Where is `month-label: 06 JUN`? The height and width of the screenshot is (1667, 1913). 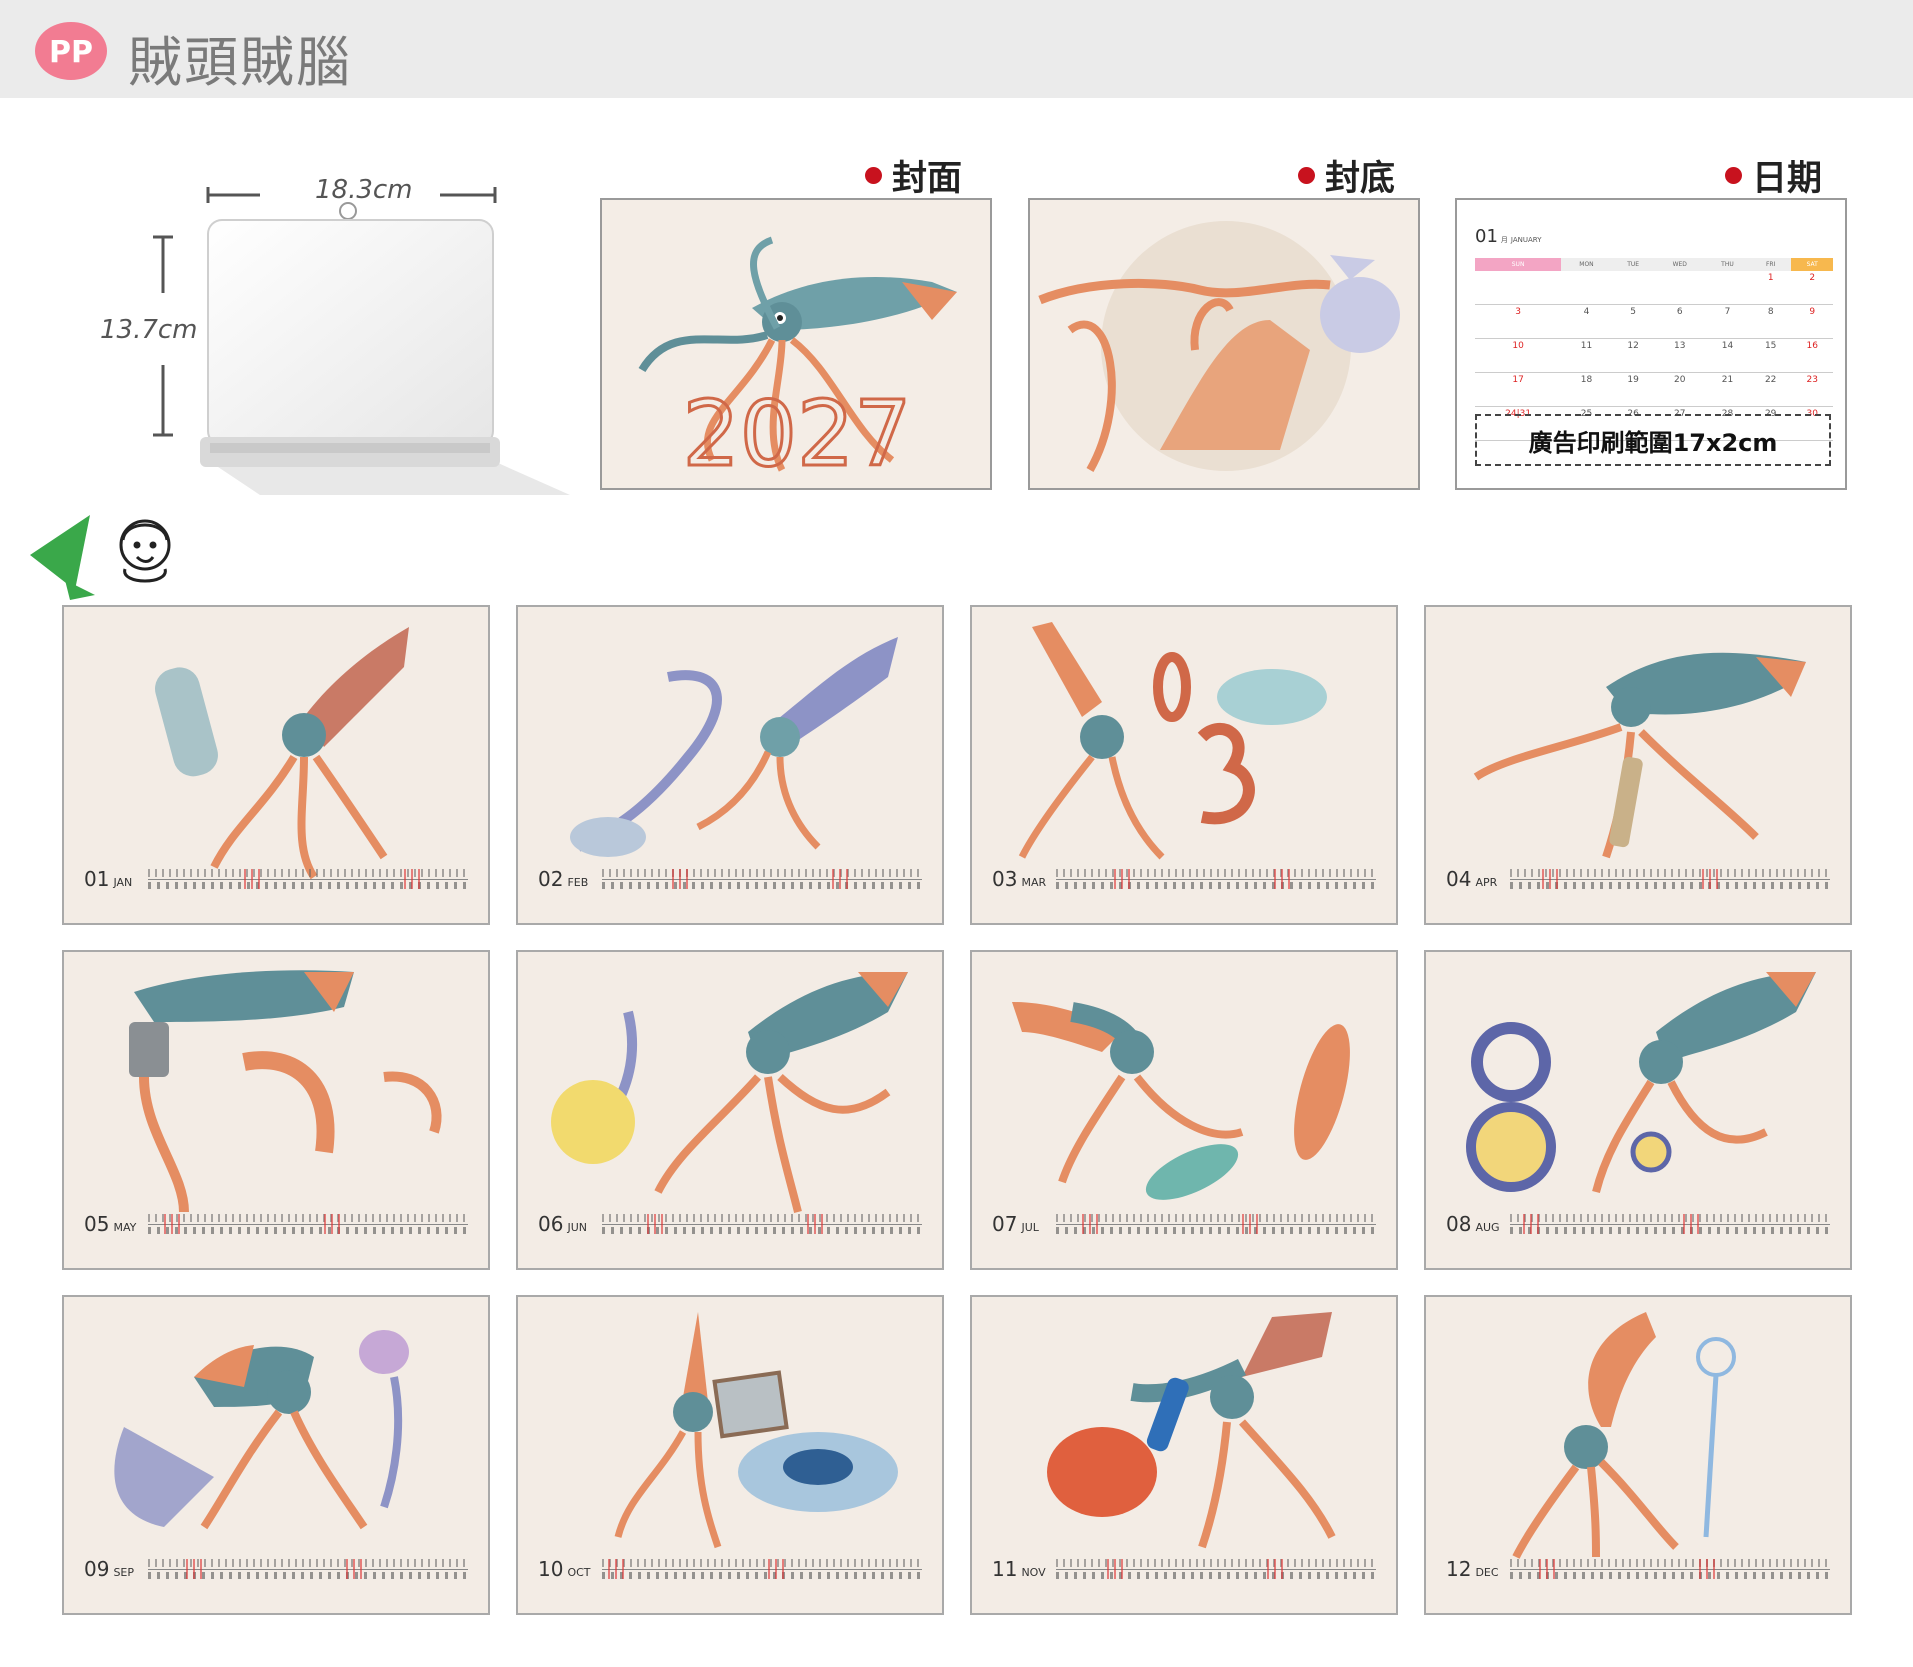
month-label: 06 JUN is located at coordinates (562, 1224).